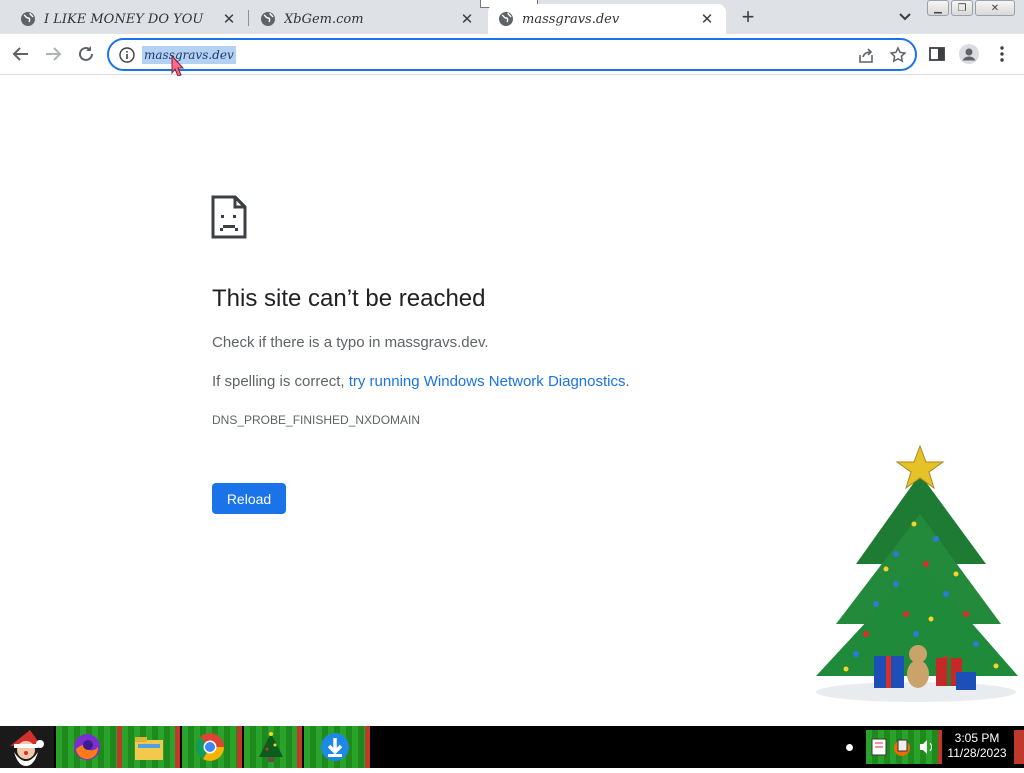  What do you see at coordinates (270, 747) in the screenshot?
I see `christmas-tree-icon` at bounding box center [270, 747].